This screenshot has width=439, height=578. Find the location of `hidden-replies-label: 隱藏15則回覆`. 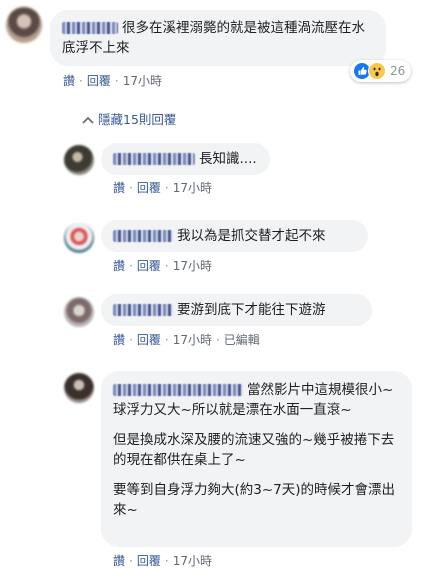

hidden-replies-label: 隱藏15則回覆 is located at coordinates (137, 119).